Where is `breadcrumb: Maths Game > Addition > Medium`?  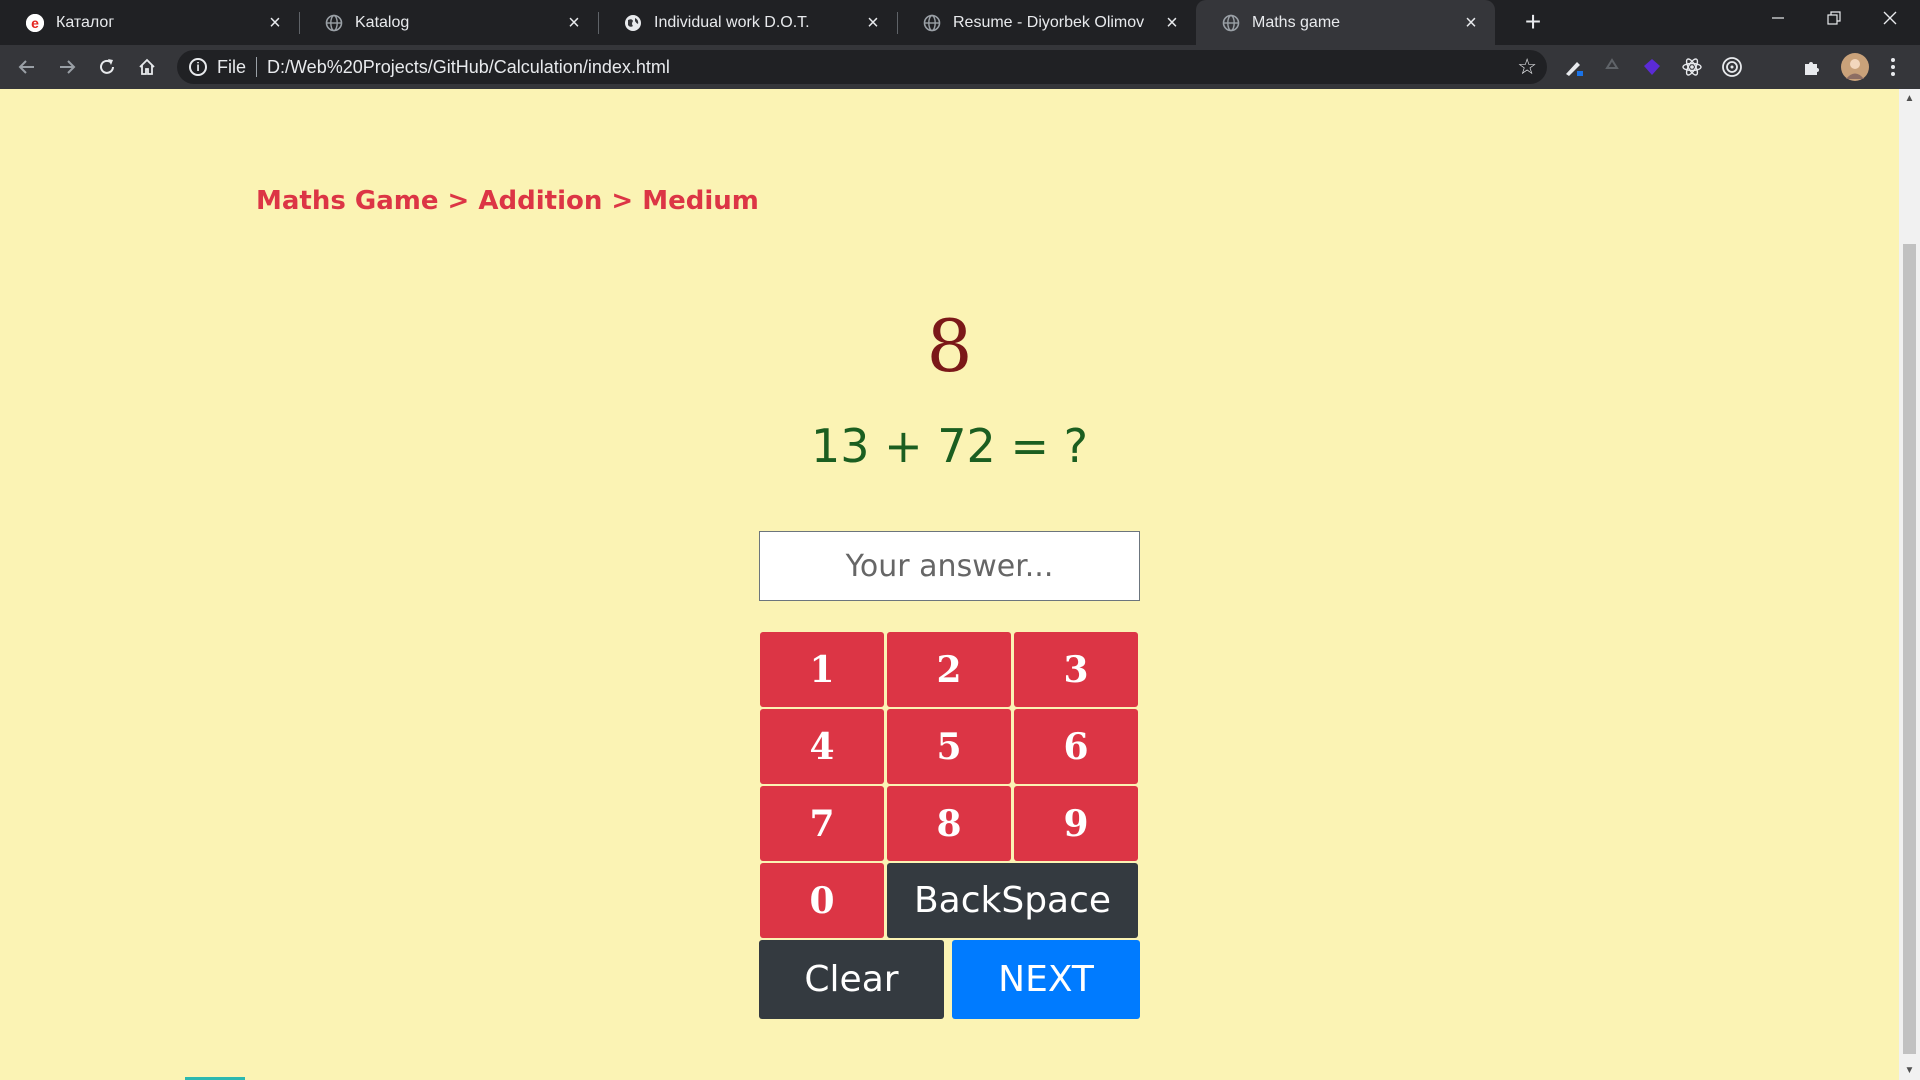
breadcrumb: Maths Game > Addition > Medium is located at coordinates (507, 201).